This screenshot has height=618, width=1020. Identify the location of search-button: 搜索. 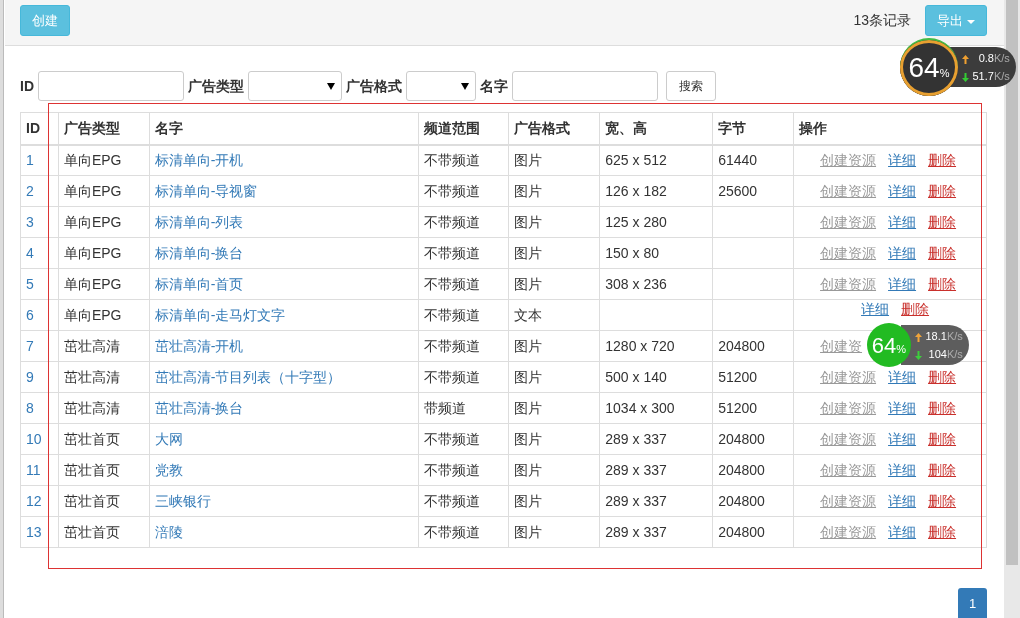
(691, 86).